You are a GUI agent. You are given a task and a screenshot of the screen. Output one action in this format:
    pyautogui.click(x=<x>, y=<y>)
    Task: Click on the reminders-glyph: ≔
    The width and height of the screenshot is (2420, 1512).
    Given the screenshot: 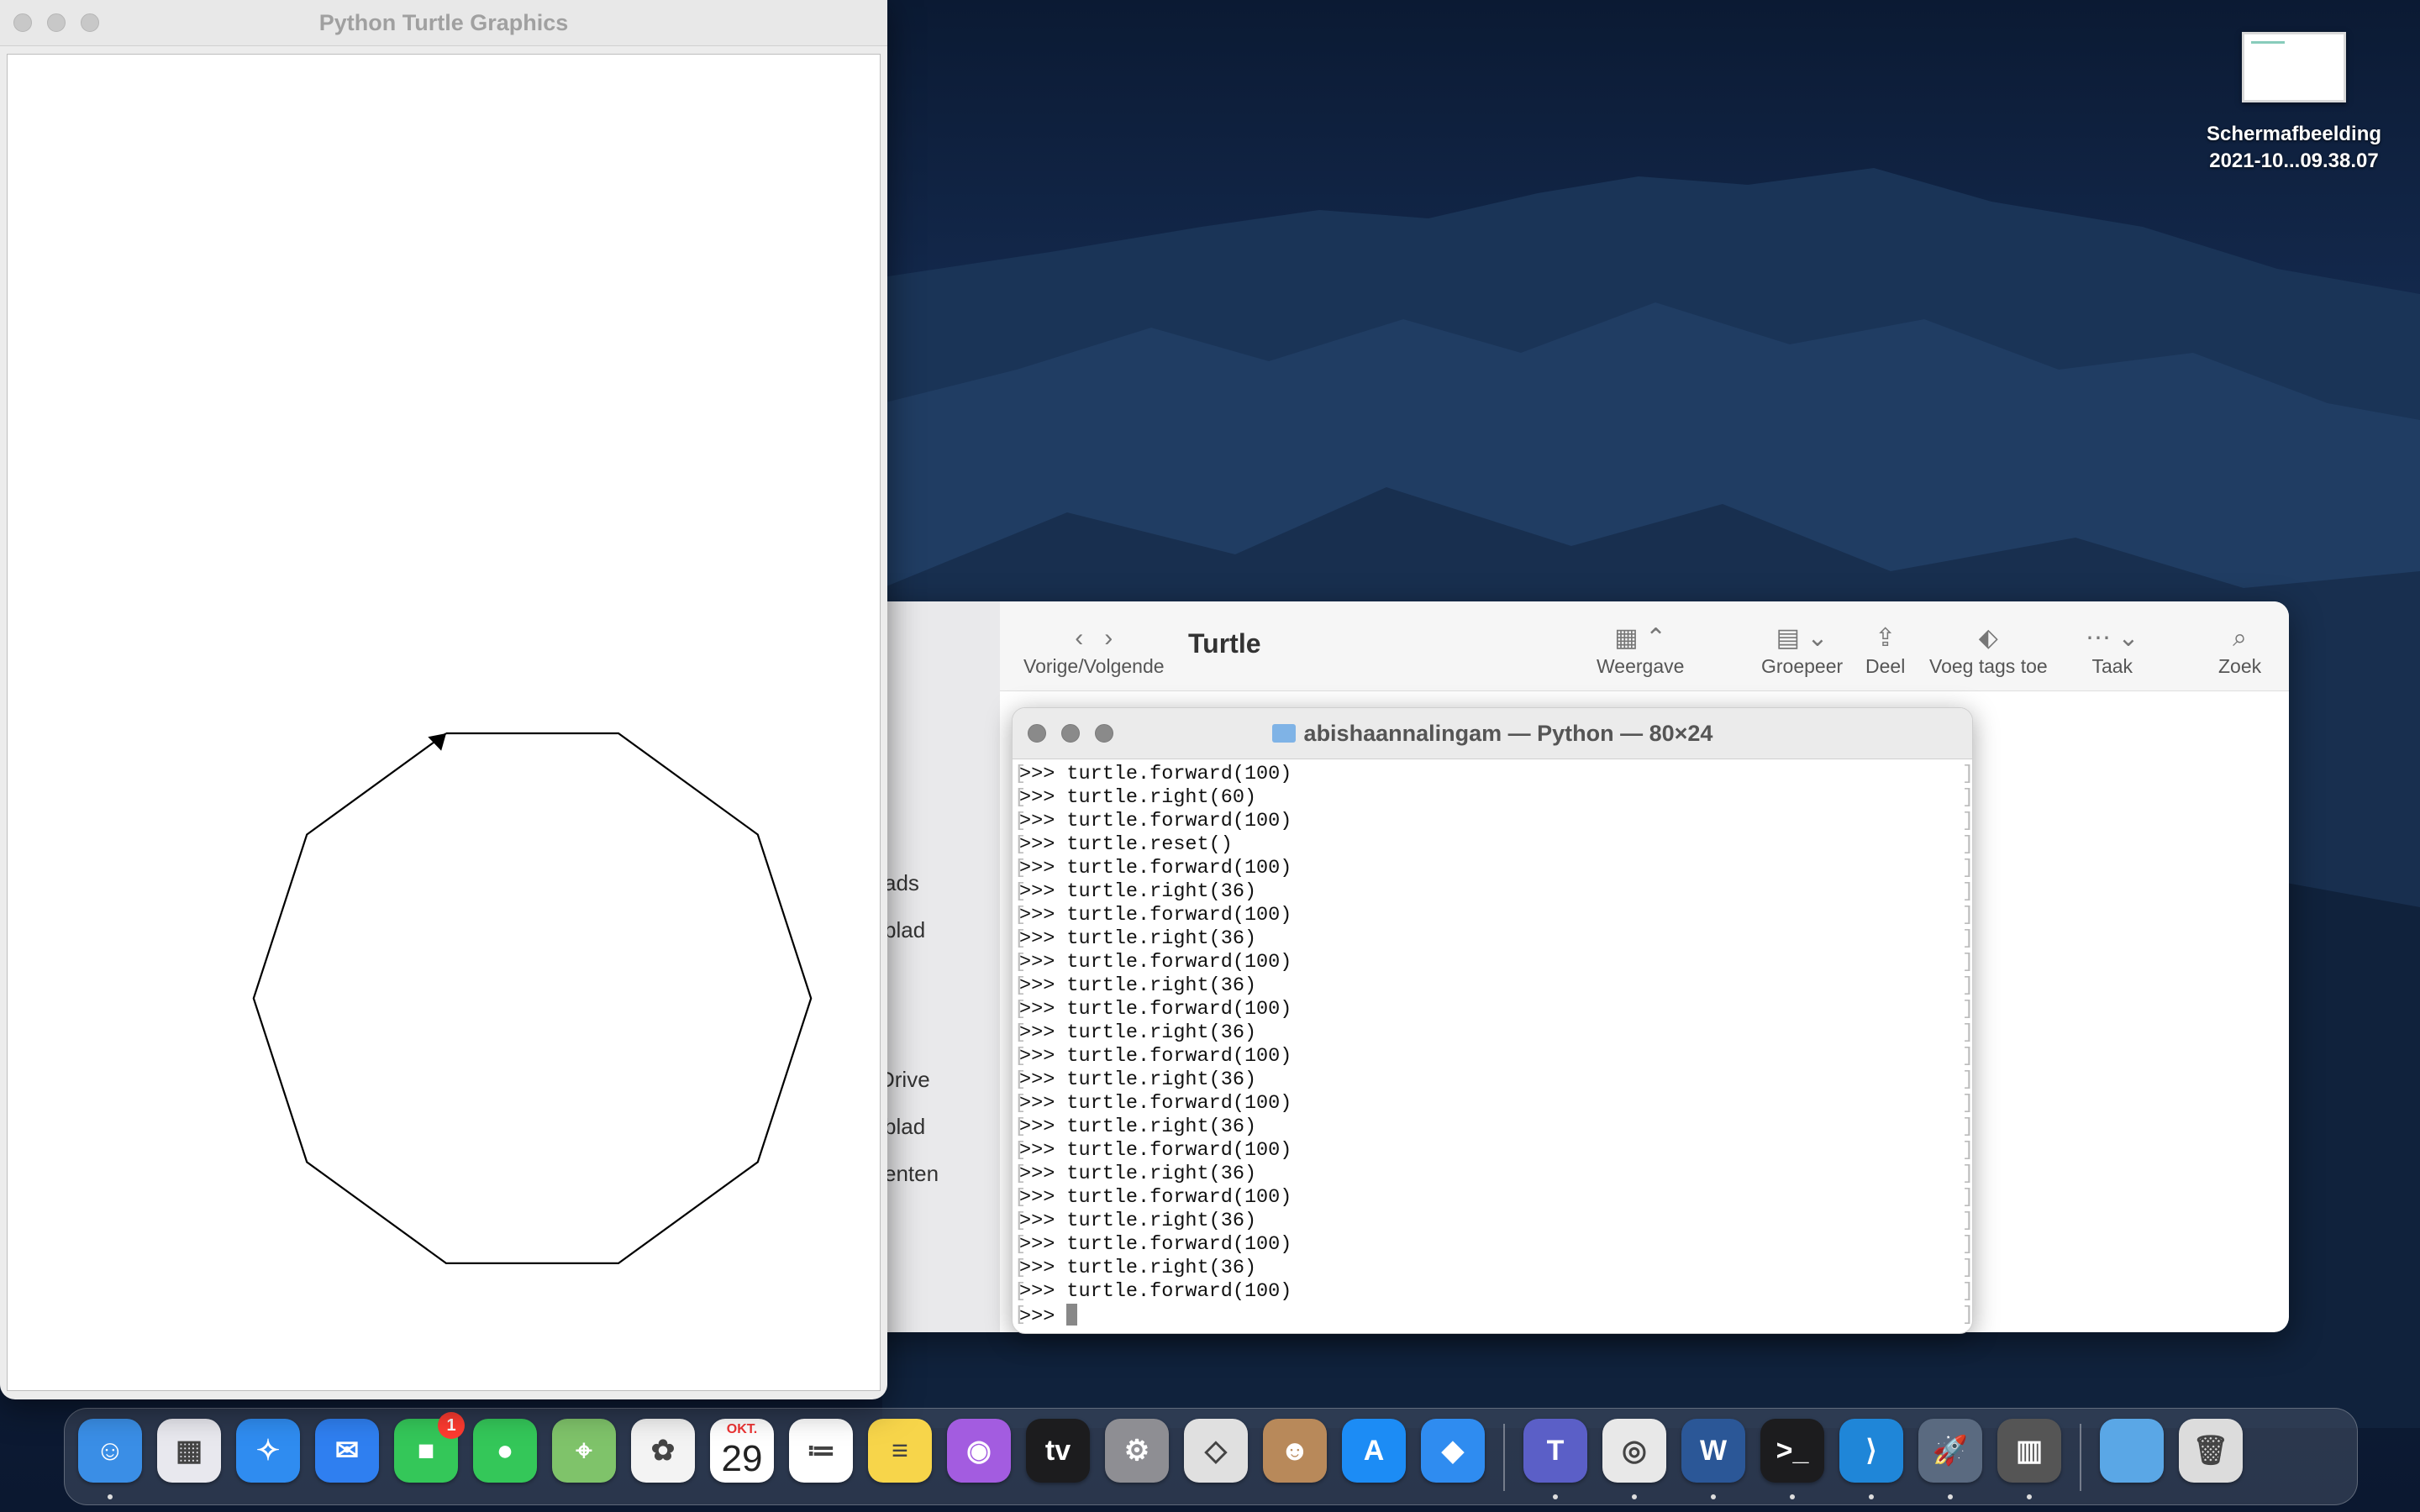 What is the action you would take?
    pyautogui.click(x=821, y=1451)
    